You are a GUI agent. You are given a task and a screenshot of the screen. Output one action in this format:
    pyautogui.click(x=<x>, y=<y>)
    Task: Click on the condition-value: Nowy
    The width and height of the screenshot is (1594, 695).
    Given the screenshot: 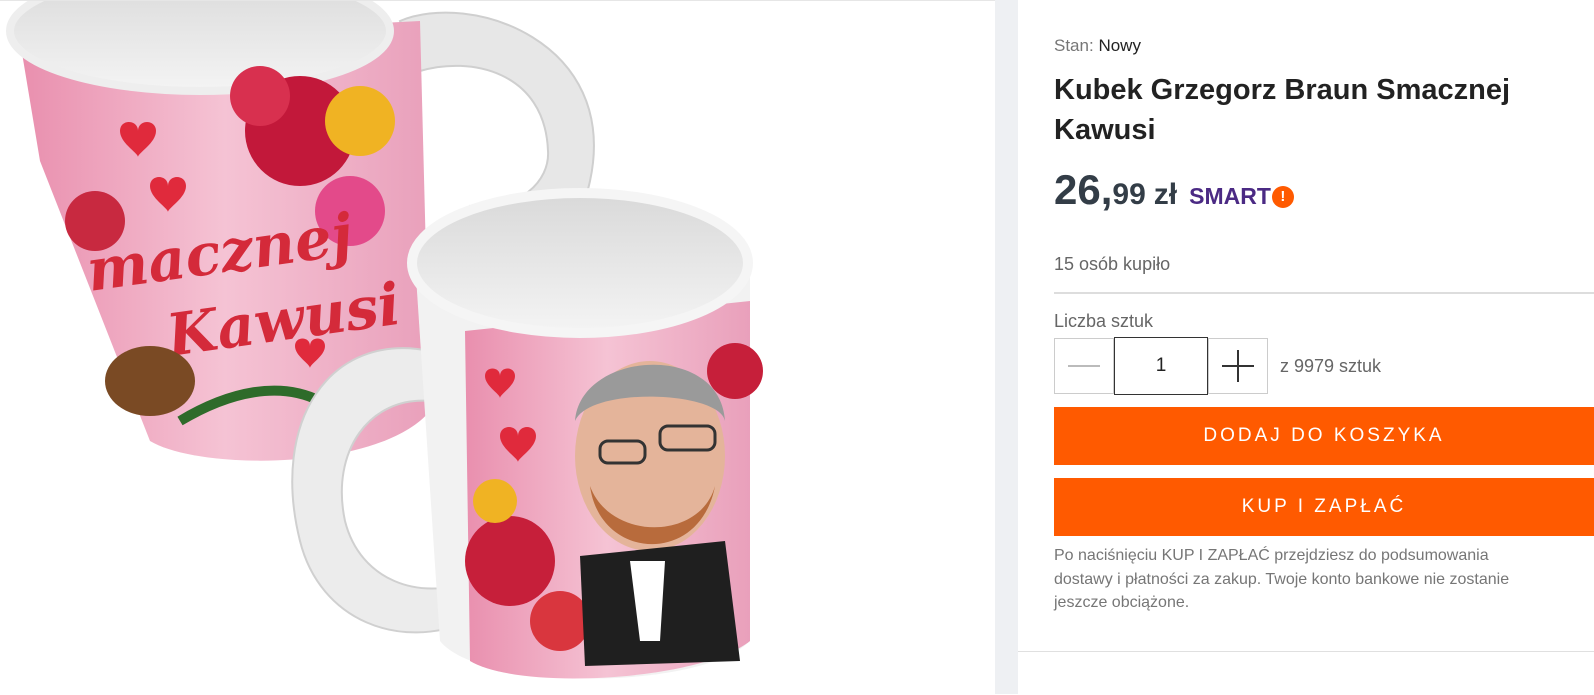 What is the action you would take?
    pyautogui.click(x=1119, y=45)
    